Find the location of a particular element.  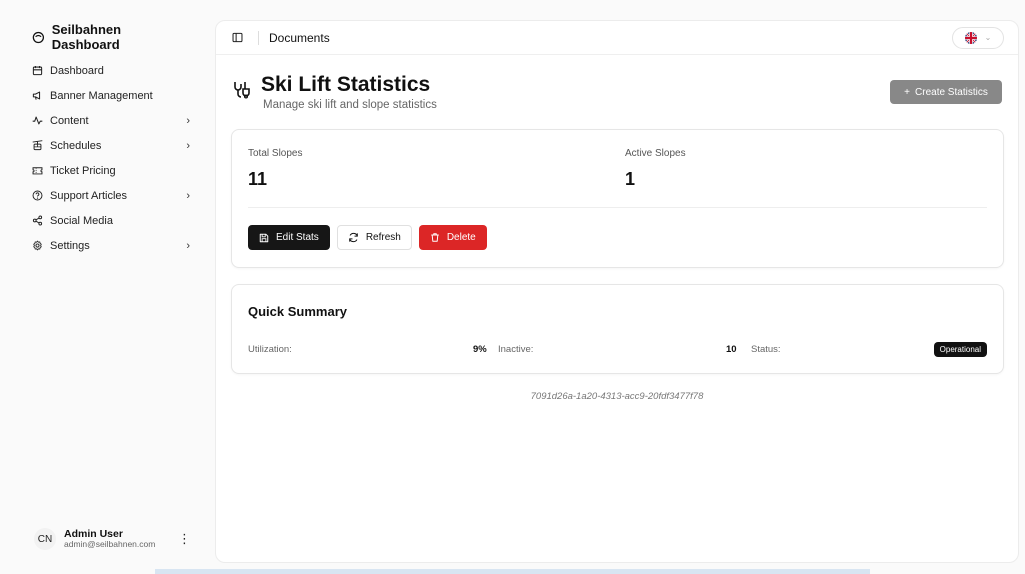

sidebar-item-dashboard: Dashboard is located at coordinates (104, 70).